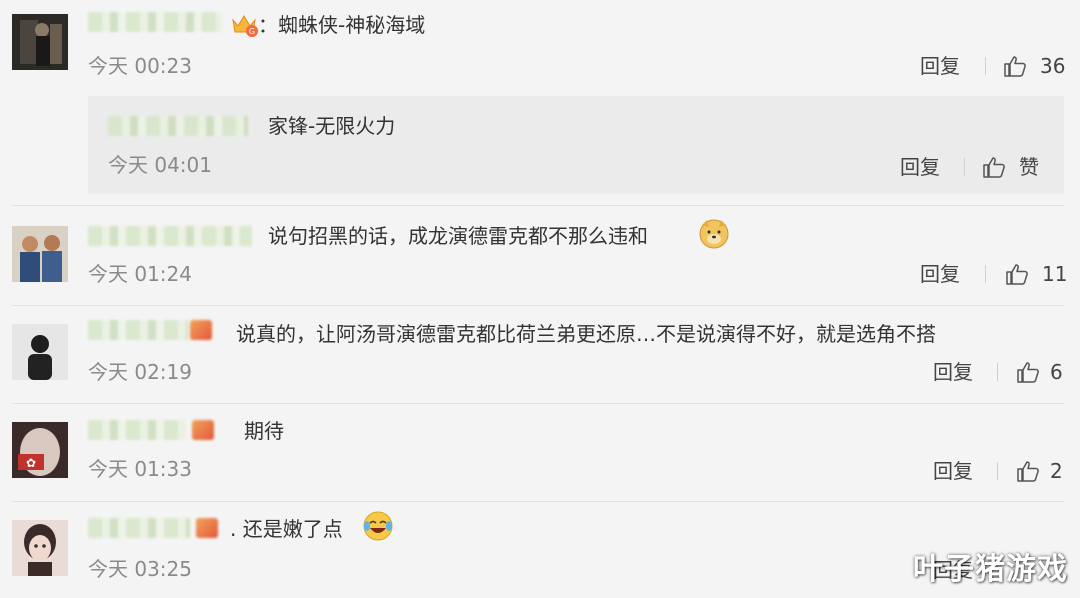 This screenshot has height=598, width=1080. I want to click on comment-text: 期待, so click(264, 431).